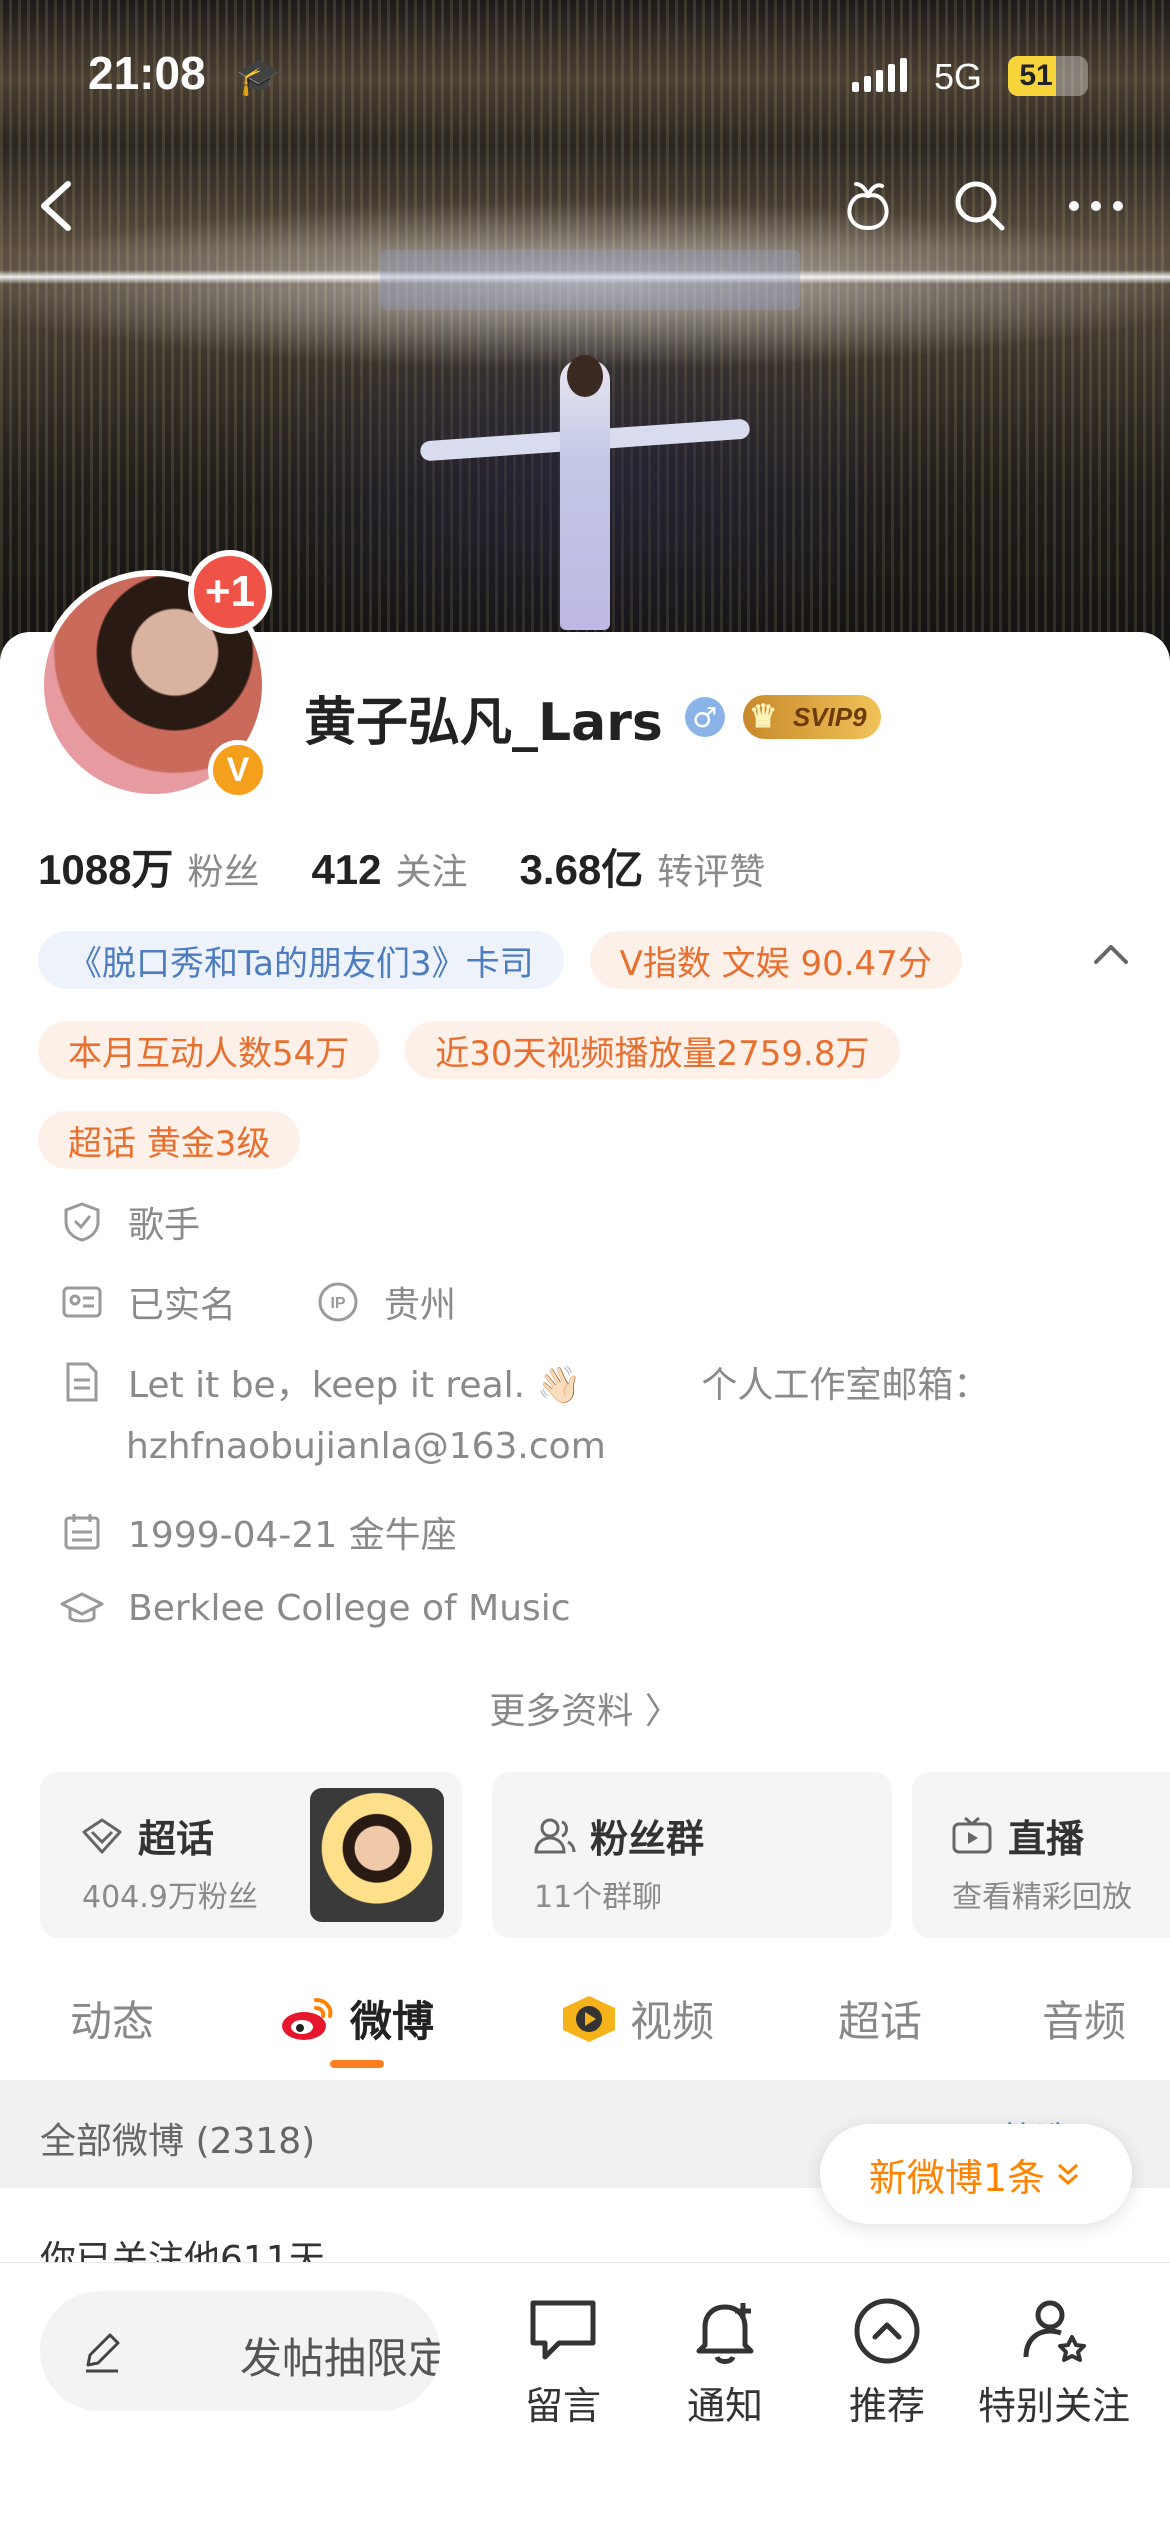 The height and width of the screenshot is (2532, 1170). Describe the element at coordinates (957, 2177) in the screenshot. I see `new-posts-text: 新微博1条` at that location.